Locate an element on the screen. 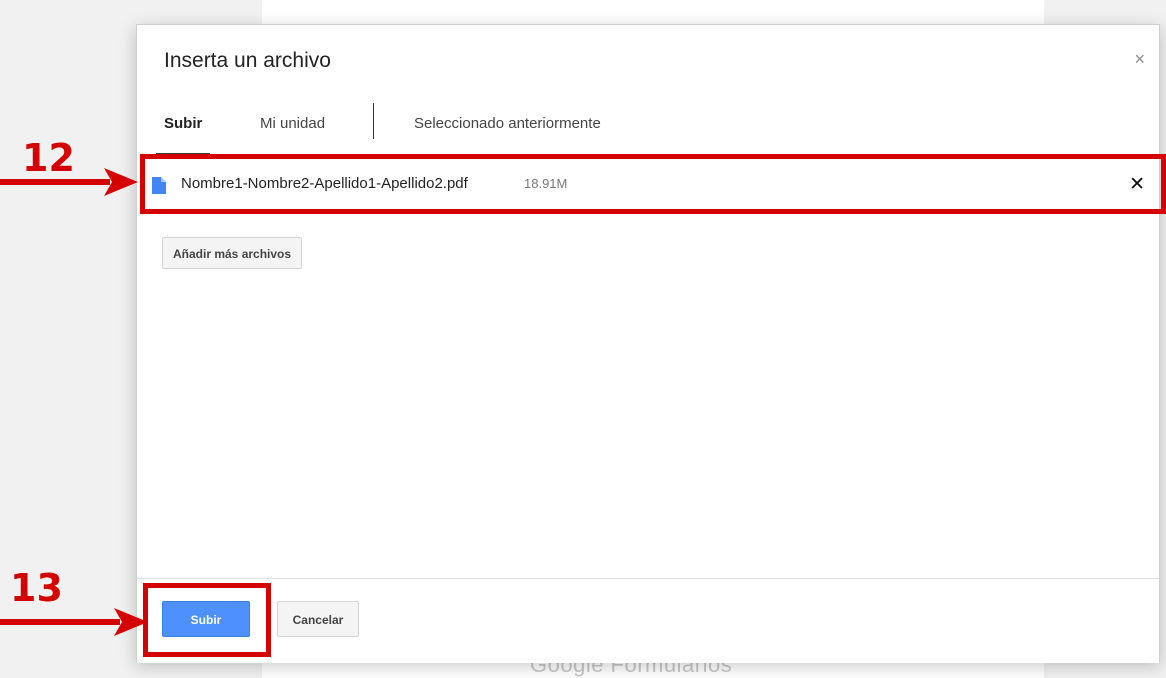 The image size is (1166, 678). tab-mi-unidad: Mi unidad is located at coordinates (292, 123).